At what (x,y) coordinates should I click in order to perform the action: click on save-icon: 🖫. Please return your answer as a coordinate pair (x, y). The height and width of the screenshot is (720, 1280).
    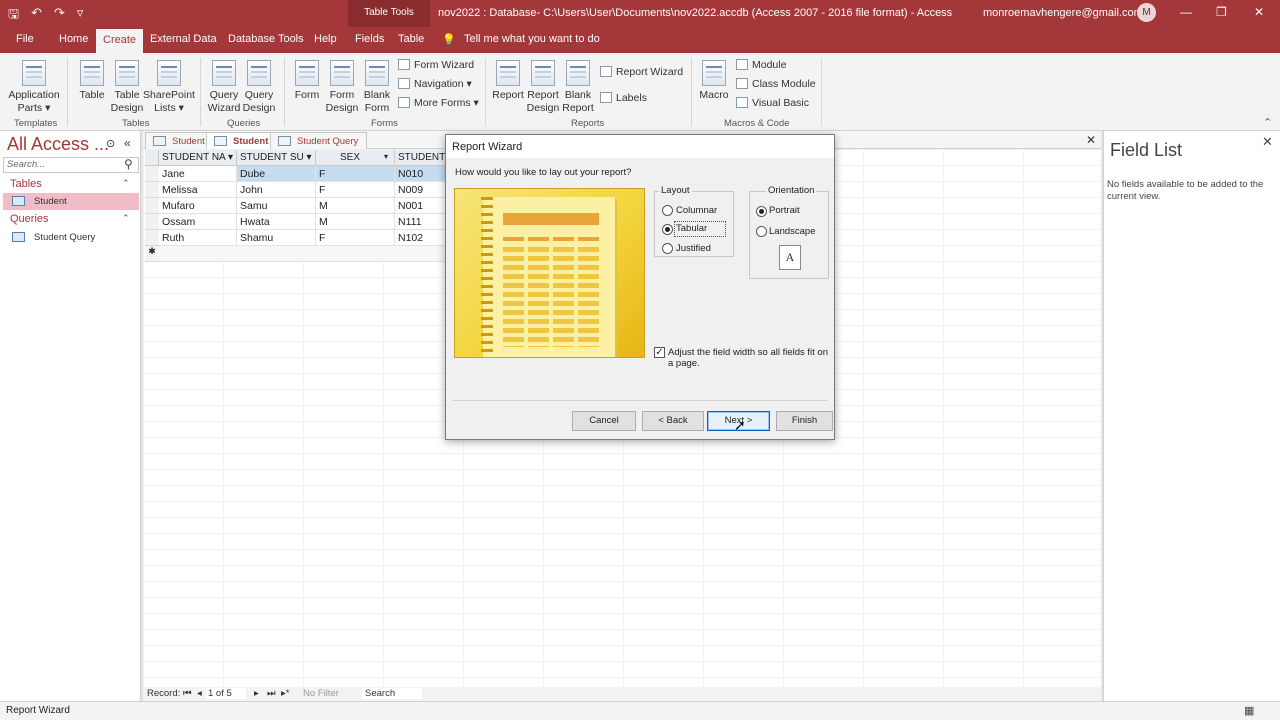
    Looking at the image, I should click on (13, 16).